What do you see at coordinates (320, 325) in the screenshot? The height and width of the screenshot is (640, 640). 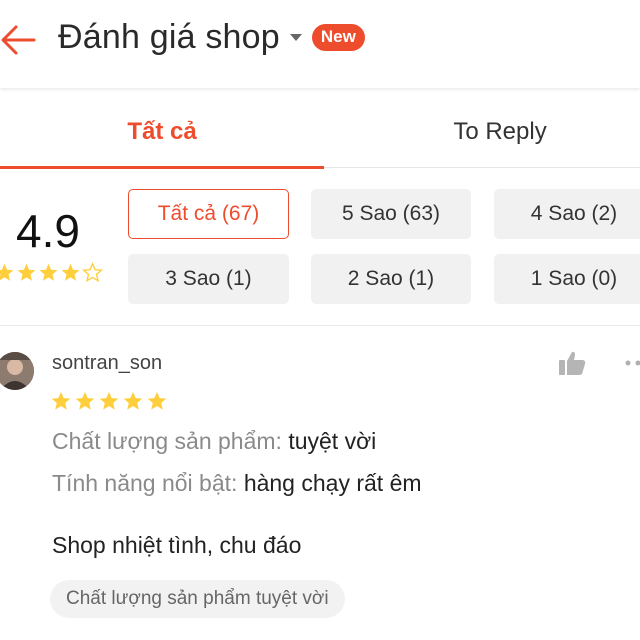 I see `section-divider` at bounding box center [320, 325].